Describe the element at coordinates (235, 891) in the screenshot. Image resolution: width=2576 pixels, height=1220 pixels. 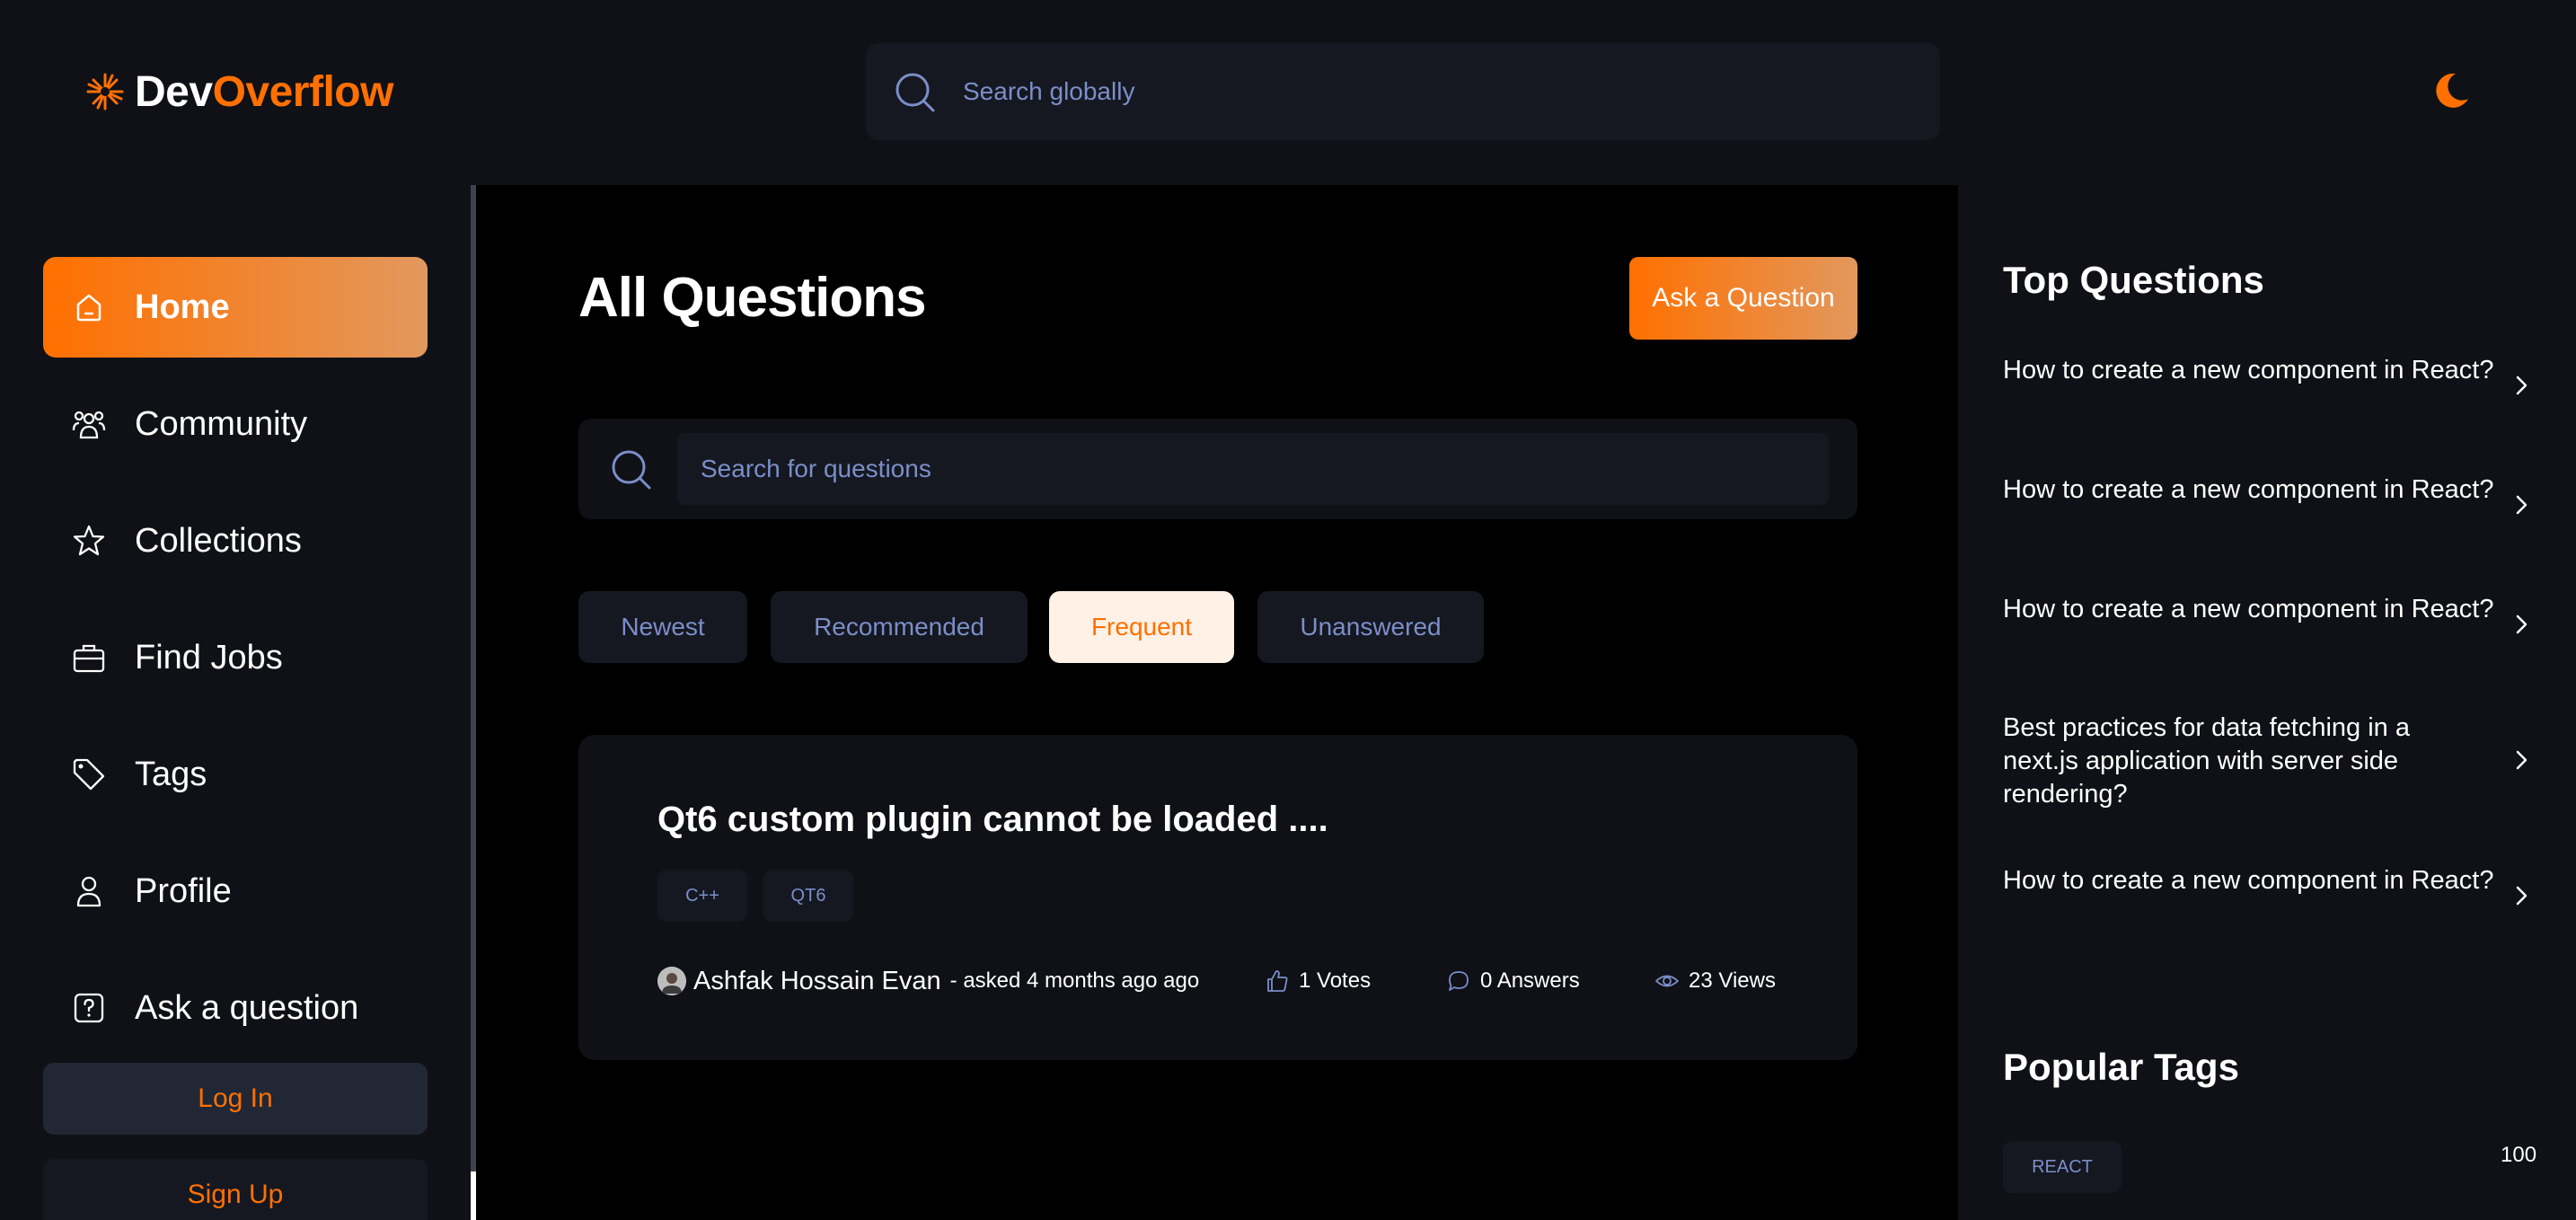
I see `sidebar-item-profile: Profile` at that location.